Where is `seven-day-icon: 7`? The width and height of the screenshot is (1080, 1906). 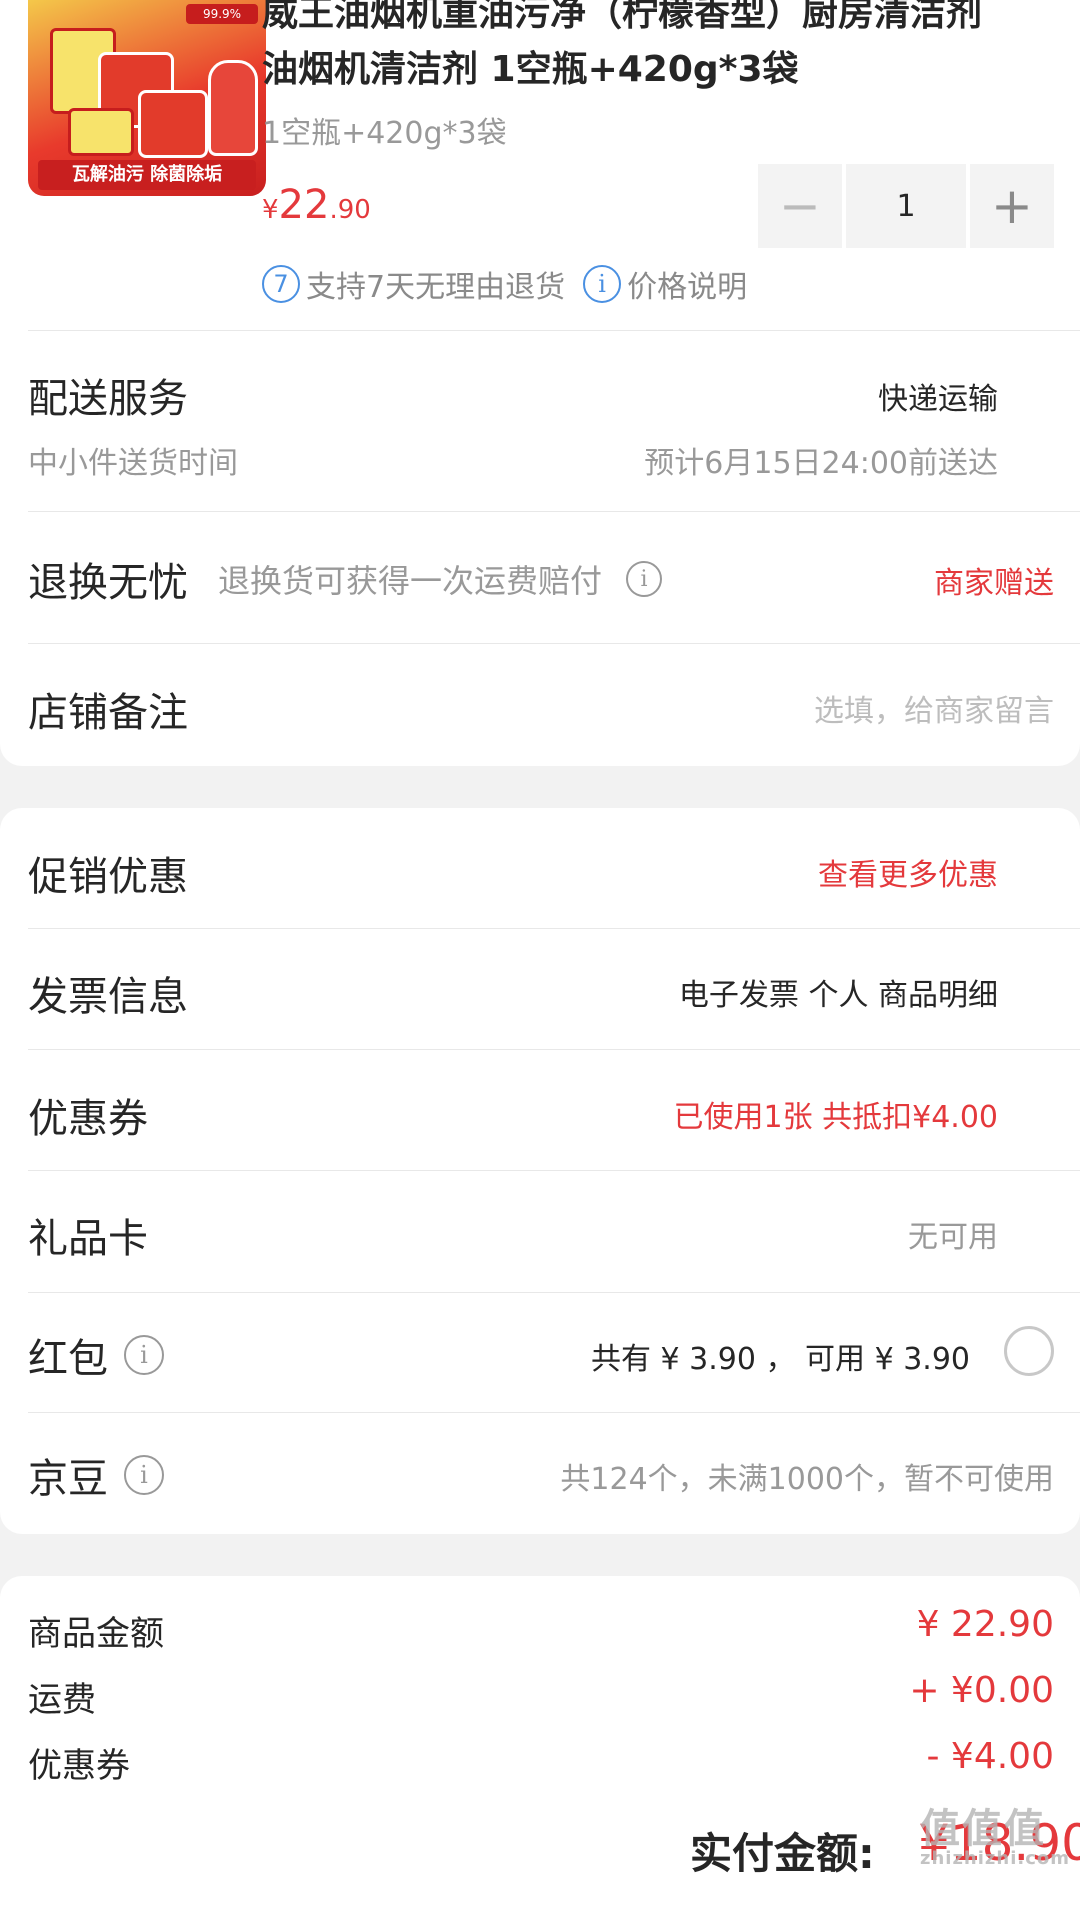 seven-day-icon: 7 is located at coordinates (281, 284).